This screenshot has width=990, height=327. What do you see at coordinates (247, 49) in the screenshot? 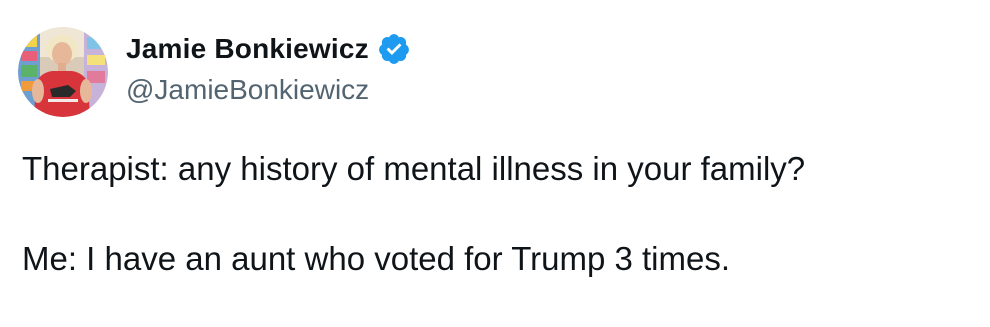
I see `author-display-name: Jamie Bonkiewicz` at bounding box center [247, 49].